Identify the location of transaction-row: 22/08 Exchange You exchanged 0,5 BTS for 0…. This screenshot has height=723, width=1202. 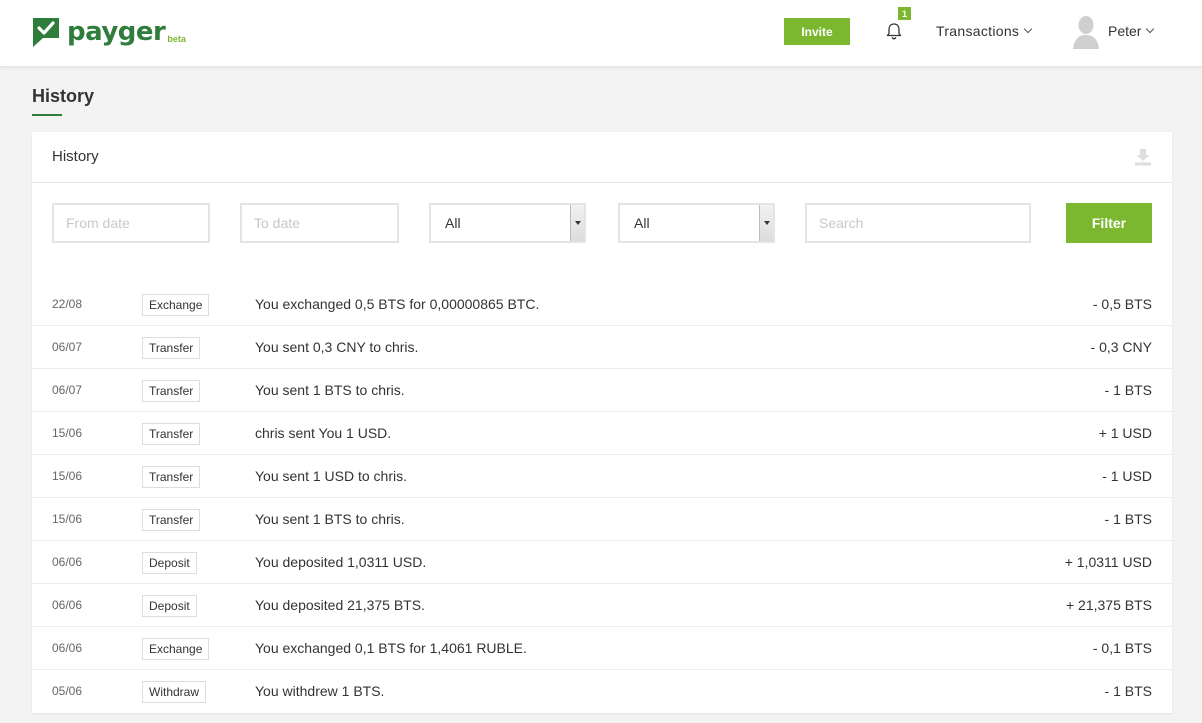
(602, 304).